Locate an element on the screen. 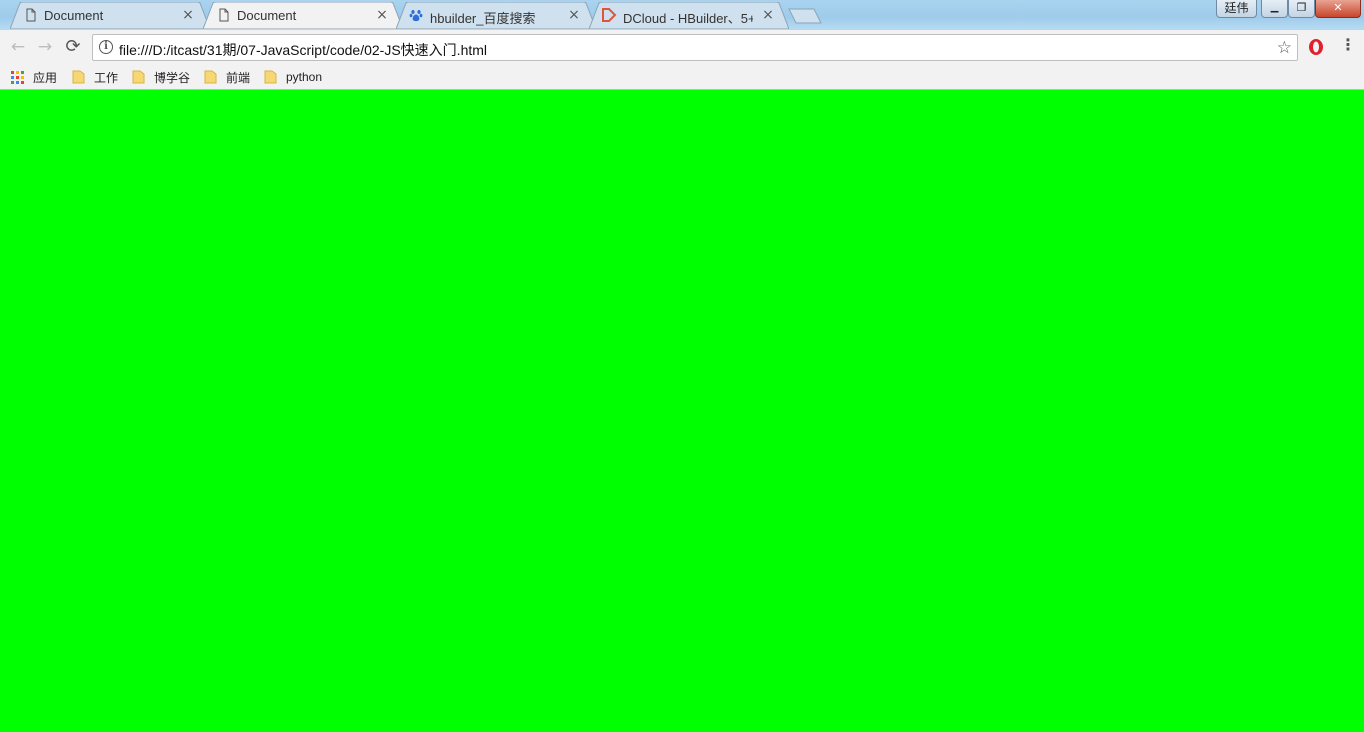  close-icon: ✕ is located at coordinates (1338, 7).